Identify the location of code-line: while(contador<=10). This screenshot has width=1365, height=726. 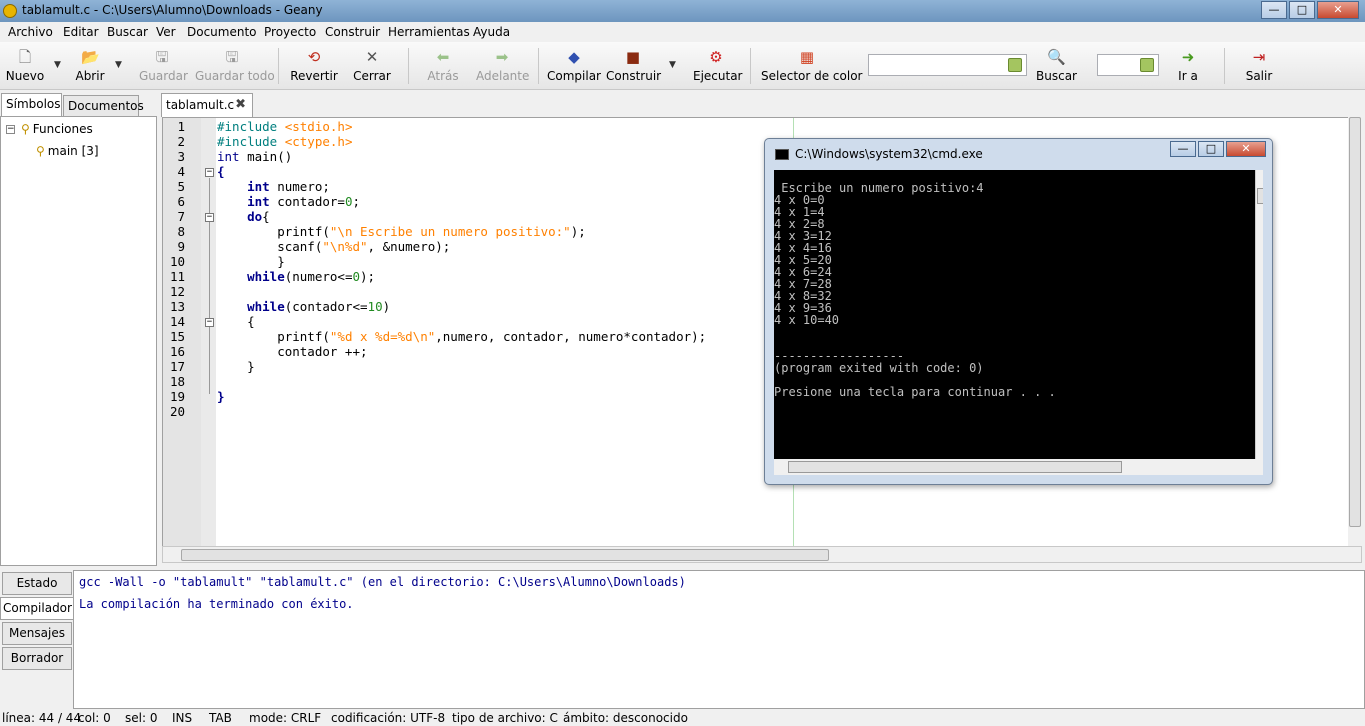
(319, 306).